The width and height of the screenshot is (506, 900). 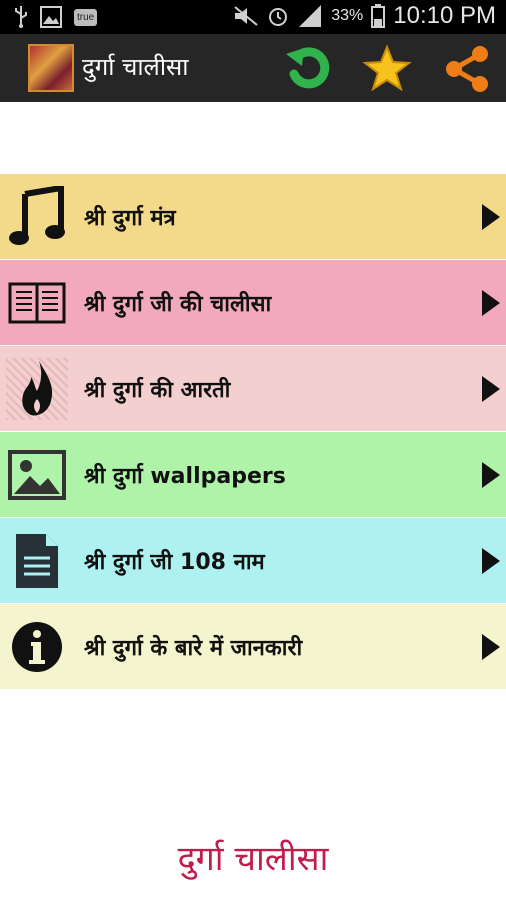 What do you see at coordinates (37, 215) in the screenshot?
I see `music-note-icon` at bounding box center [37, 215].